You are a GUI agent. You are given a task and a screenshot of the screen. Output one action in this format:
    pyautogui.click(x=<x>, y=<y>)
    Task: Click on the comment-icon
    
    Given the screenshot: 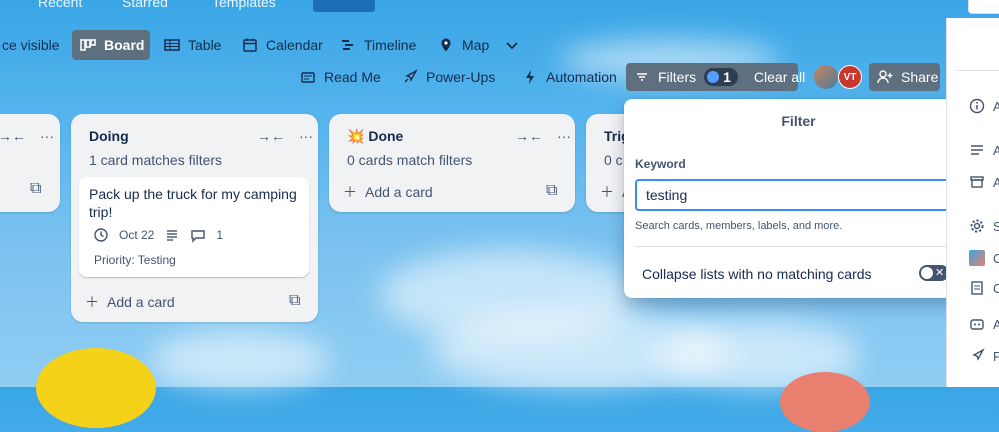 What is the action you would take?
    pyautogui.click(x=198, y=235)
    